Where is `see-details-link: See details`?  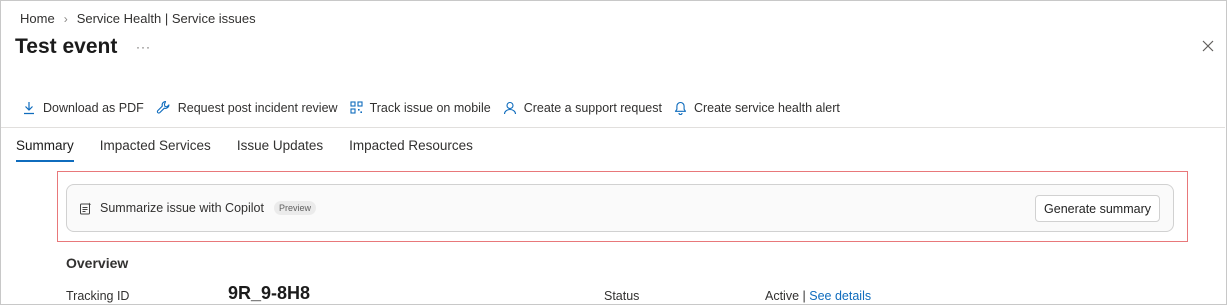
see-details-link: See details is located at coordinates (840, 296).